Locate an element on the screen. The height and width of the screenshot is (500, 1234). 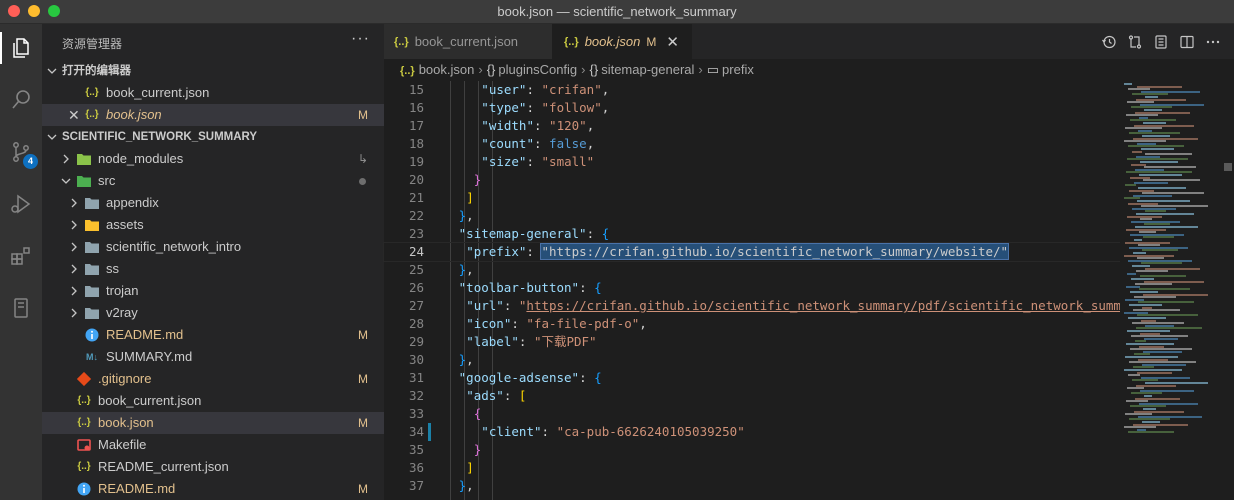
extensions-icon is located at coordinates (21, 256).